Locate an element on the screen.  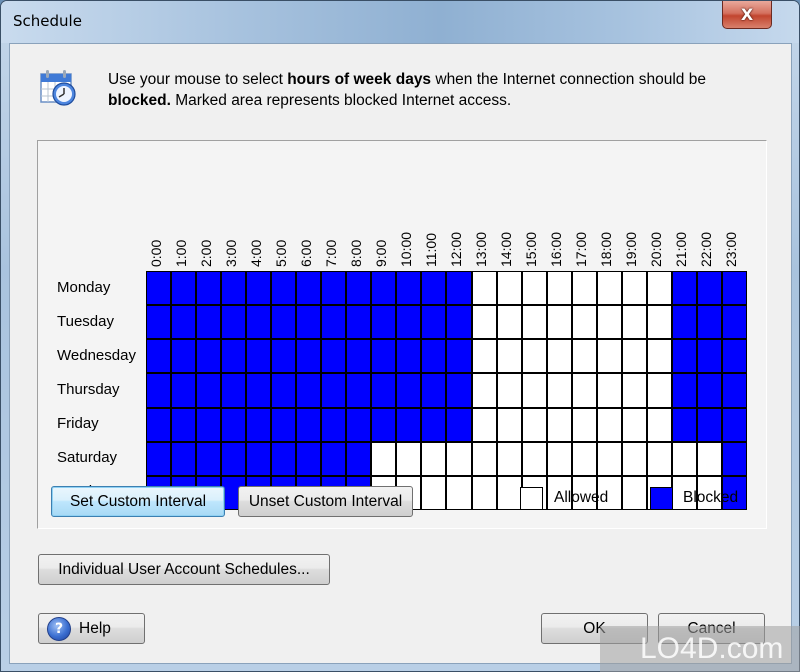
day-label-saturday: Saturday is located at coordinates (87, 458).